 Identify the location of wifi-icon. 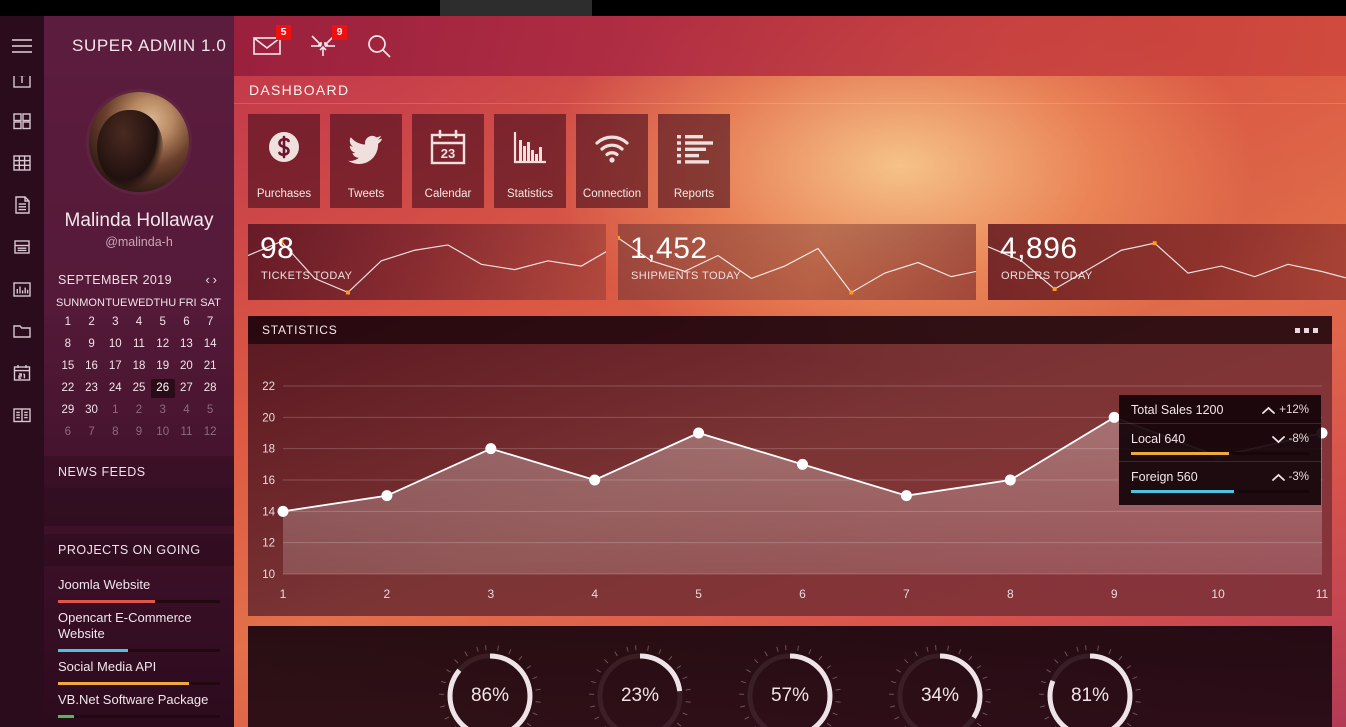
(612, 149).